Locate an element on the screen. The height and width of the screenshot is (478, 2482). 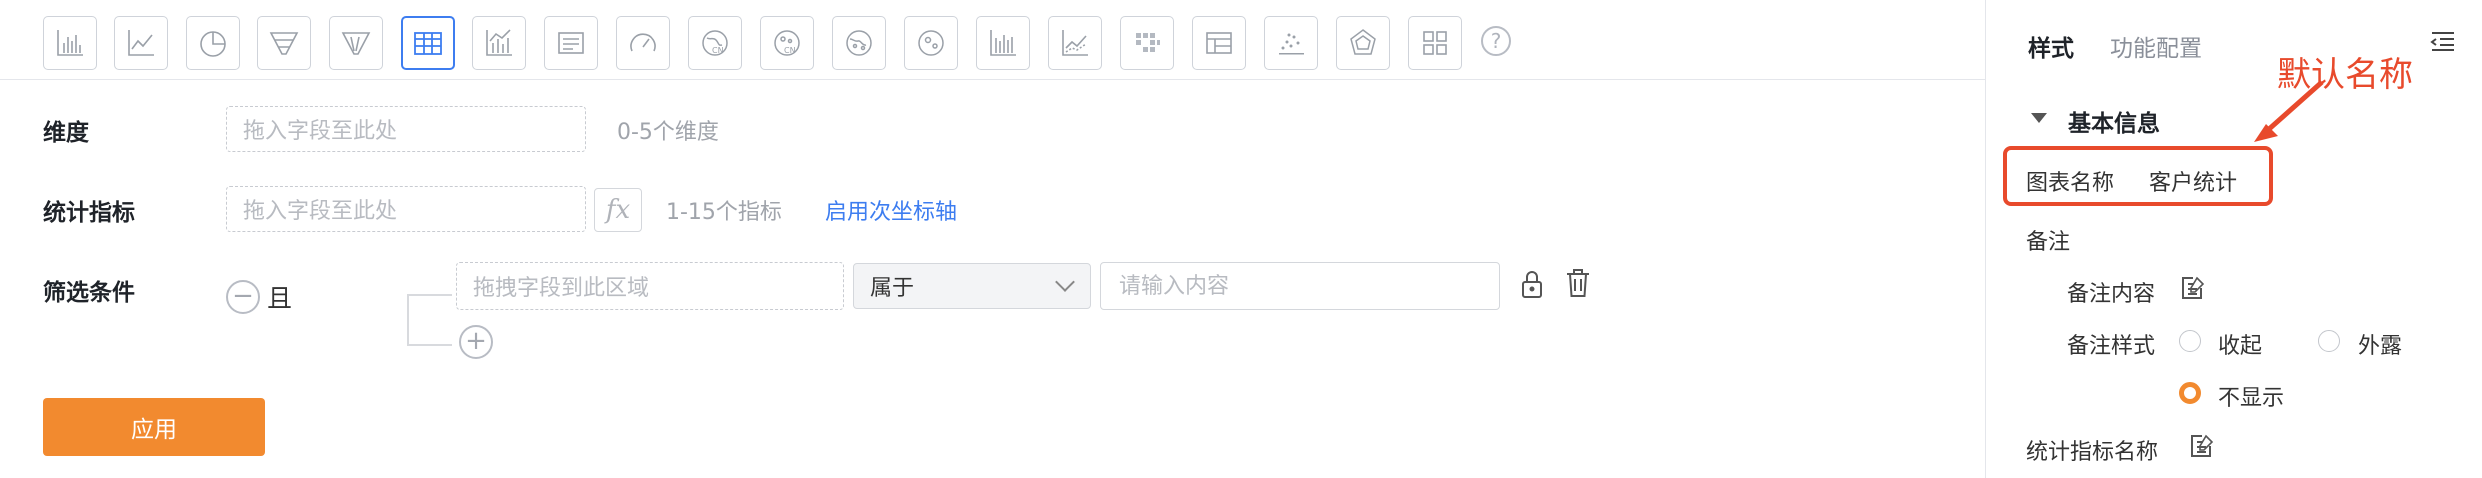
filter-logic-toggle: 且 is located at coordinates (279, 297).